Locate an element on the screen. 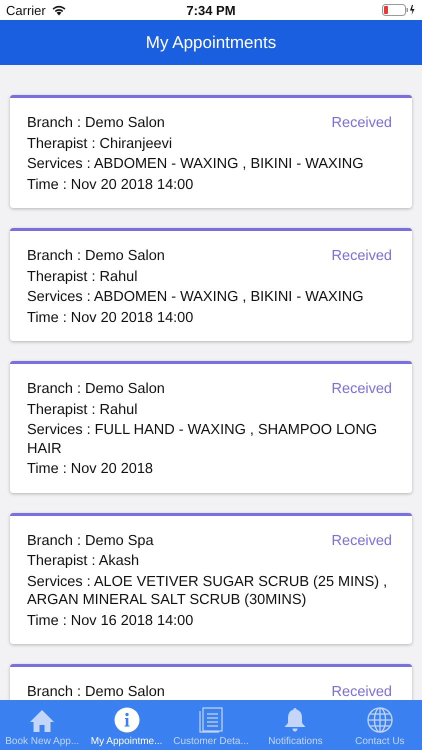 This screenshot has height=750, width=422. info-icon is located at coordinates (127, 720).